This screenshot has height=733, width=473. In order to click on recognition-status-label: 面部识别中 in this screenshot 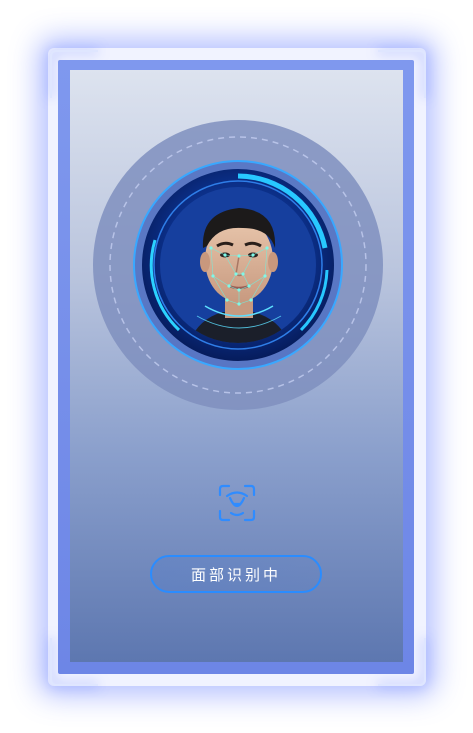, I will do `click(235, 574)`.